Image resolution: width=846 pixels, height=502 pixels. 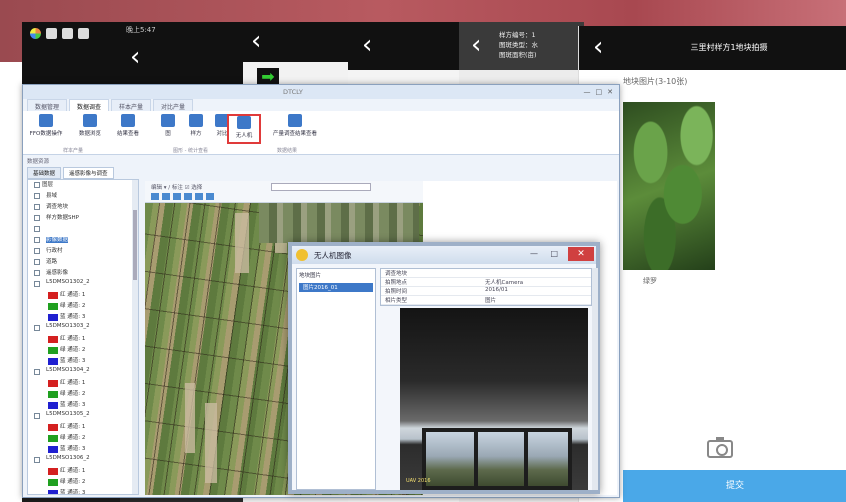 I want to click on layer-select, so click(x=321, y=187).